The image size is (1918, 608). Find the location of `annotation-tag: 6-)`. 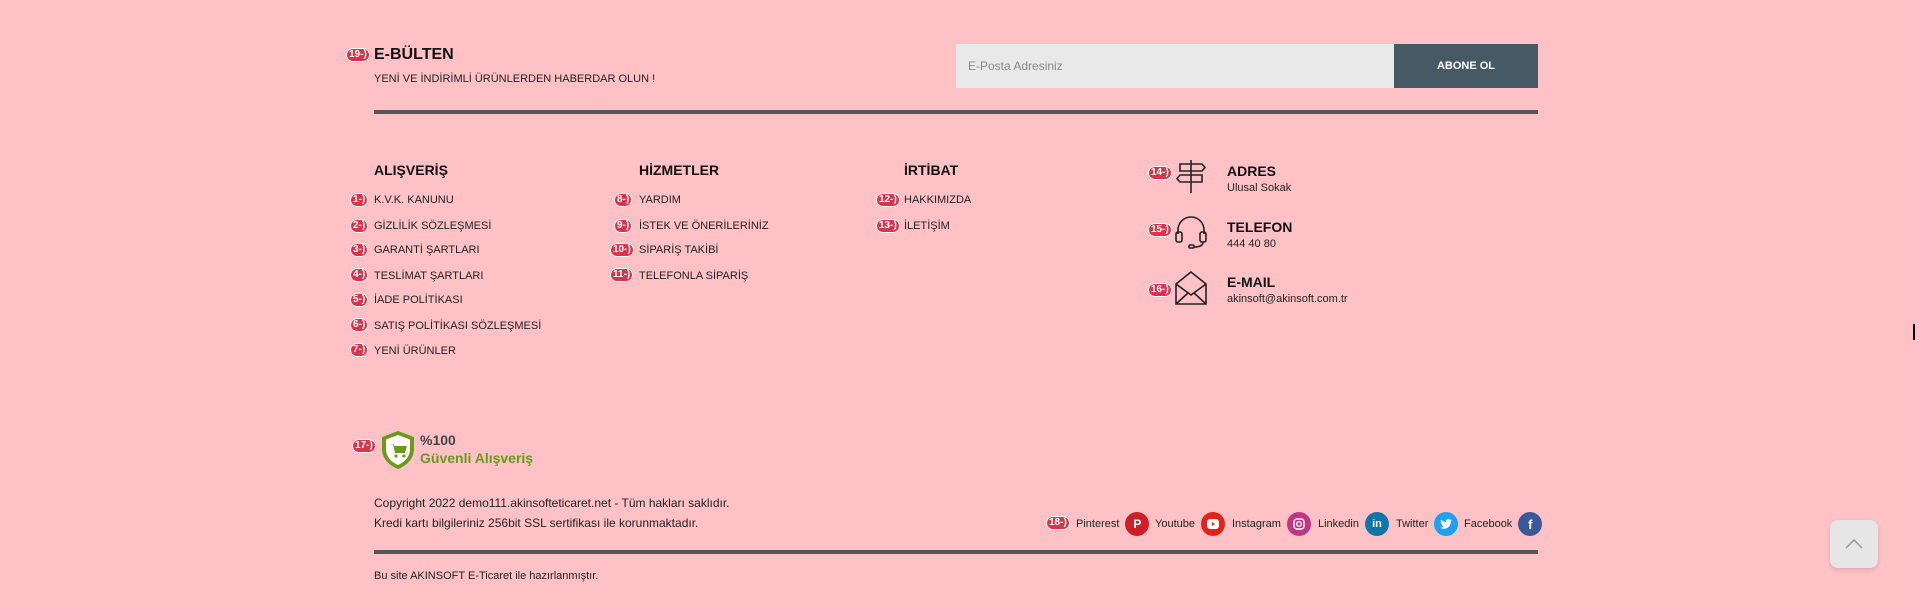

annotation-tag: 6-) is located at coordinates (359, 325).